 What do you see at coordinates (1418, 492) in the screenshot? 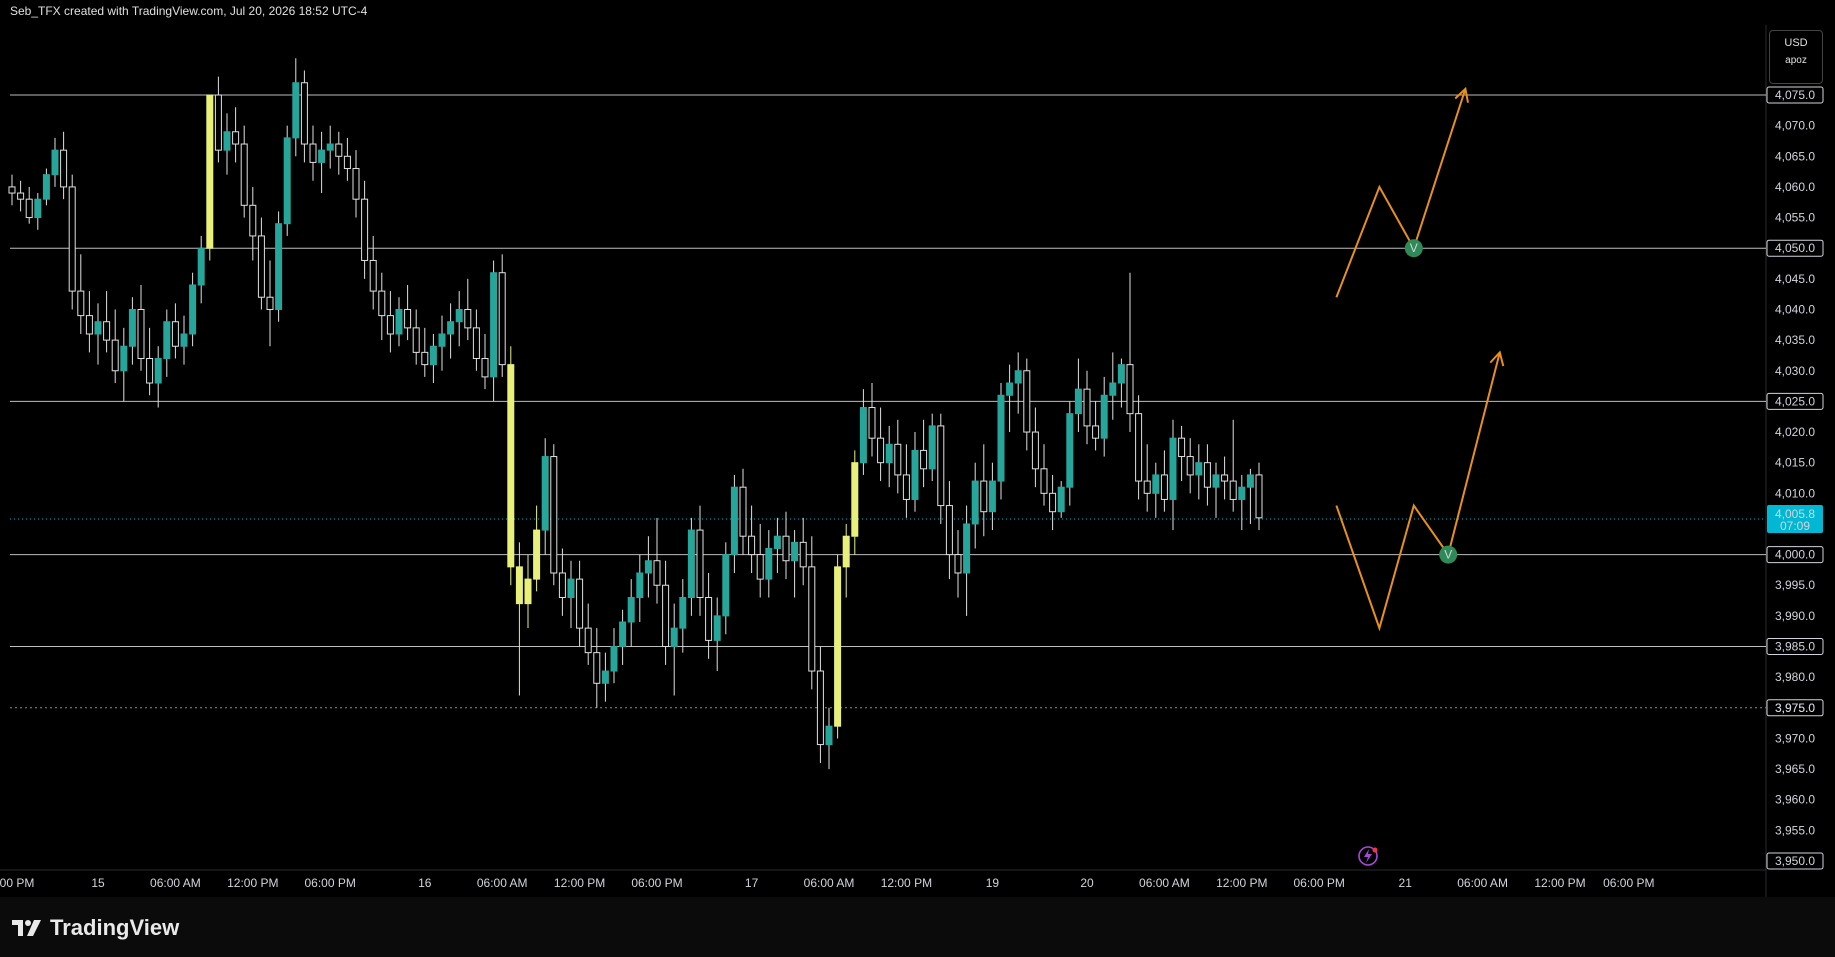
I see `projection-path` at bounding box center [1418, 492].